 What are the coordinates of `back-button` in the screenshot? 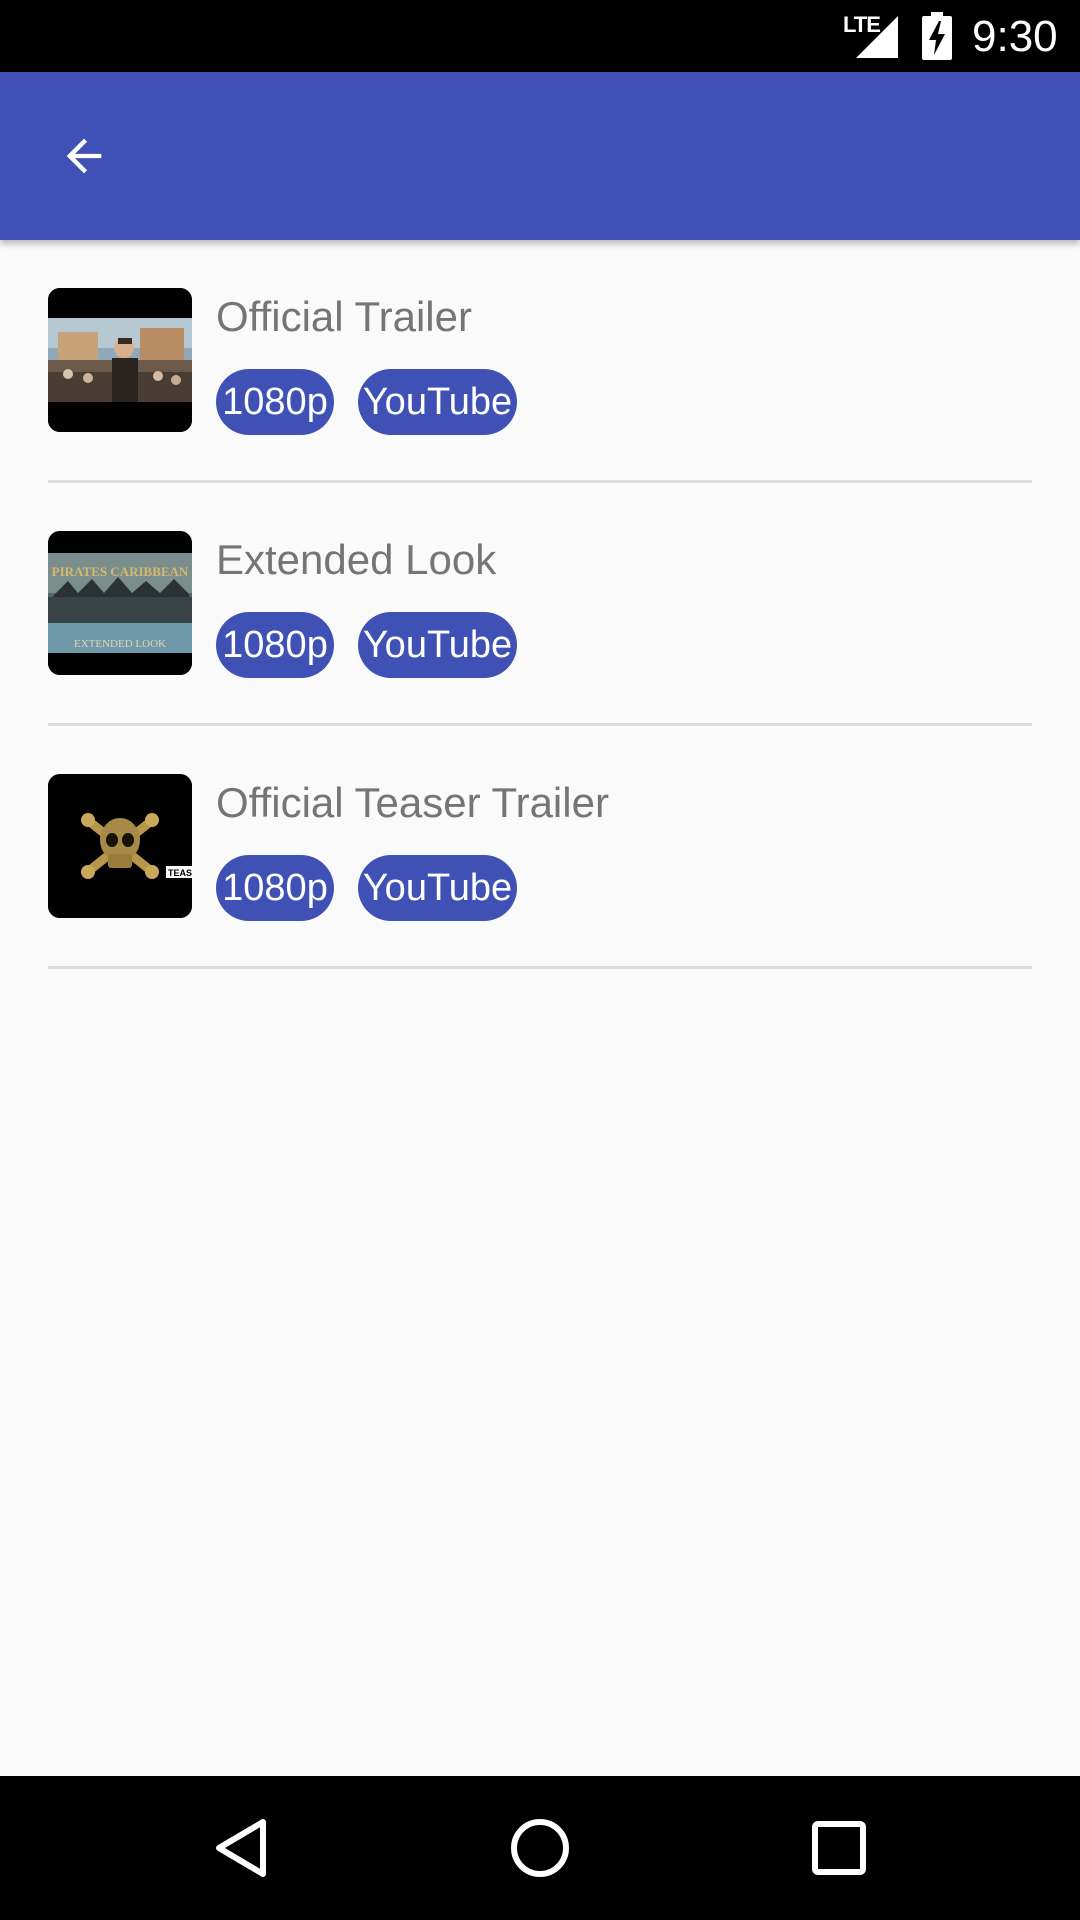 It's located at (84, 156).